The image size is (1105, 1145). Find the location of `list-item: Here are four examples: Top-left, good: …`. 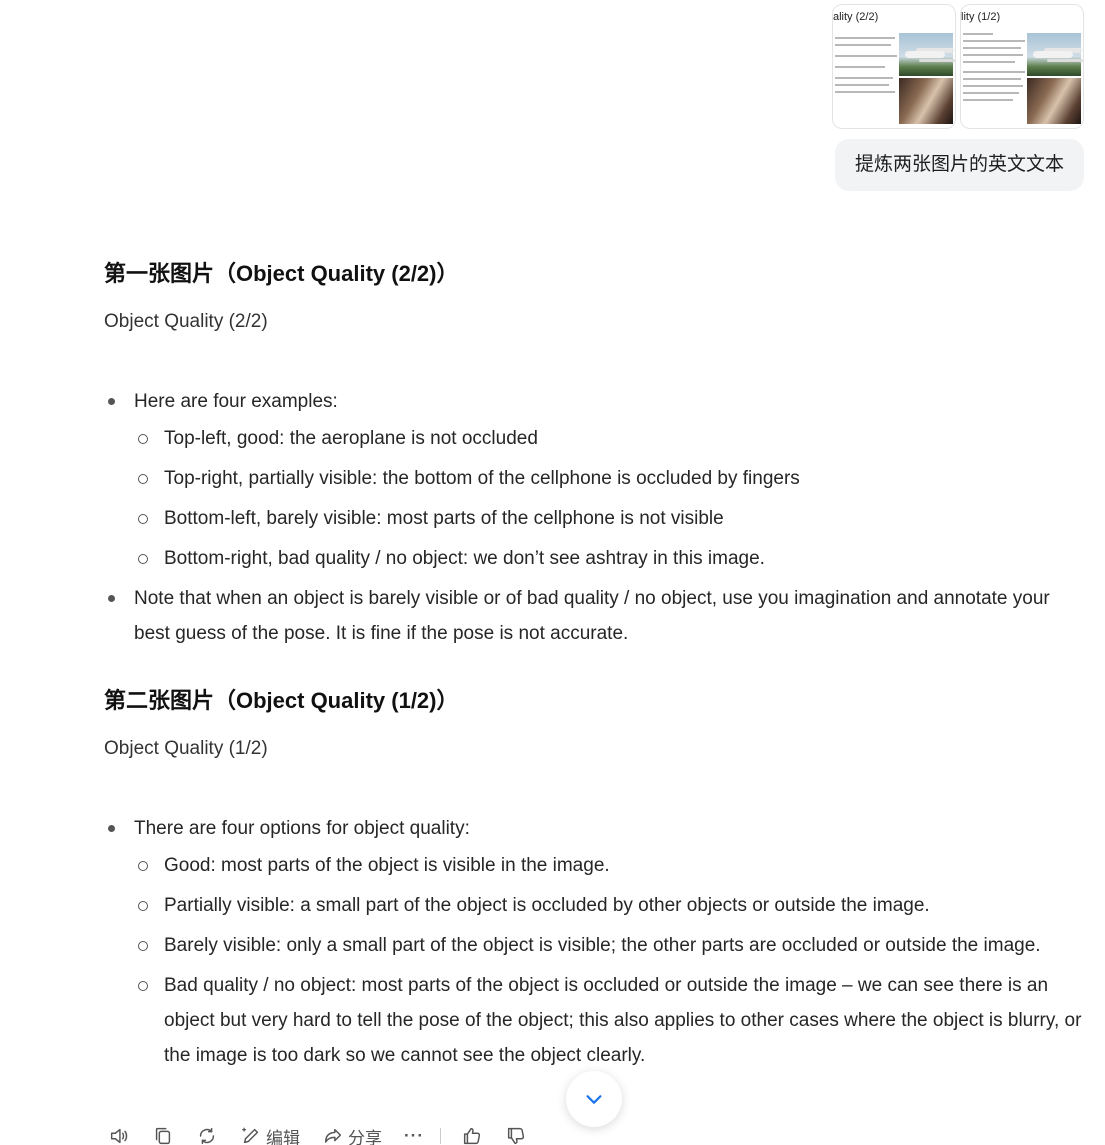

list-item: Here are four examples: Top-left, good: … is located at coordinates (596, 480).